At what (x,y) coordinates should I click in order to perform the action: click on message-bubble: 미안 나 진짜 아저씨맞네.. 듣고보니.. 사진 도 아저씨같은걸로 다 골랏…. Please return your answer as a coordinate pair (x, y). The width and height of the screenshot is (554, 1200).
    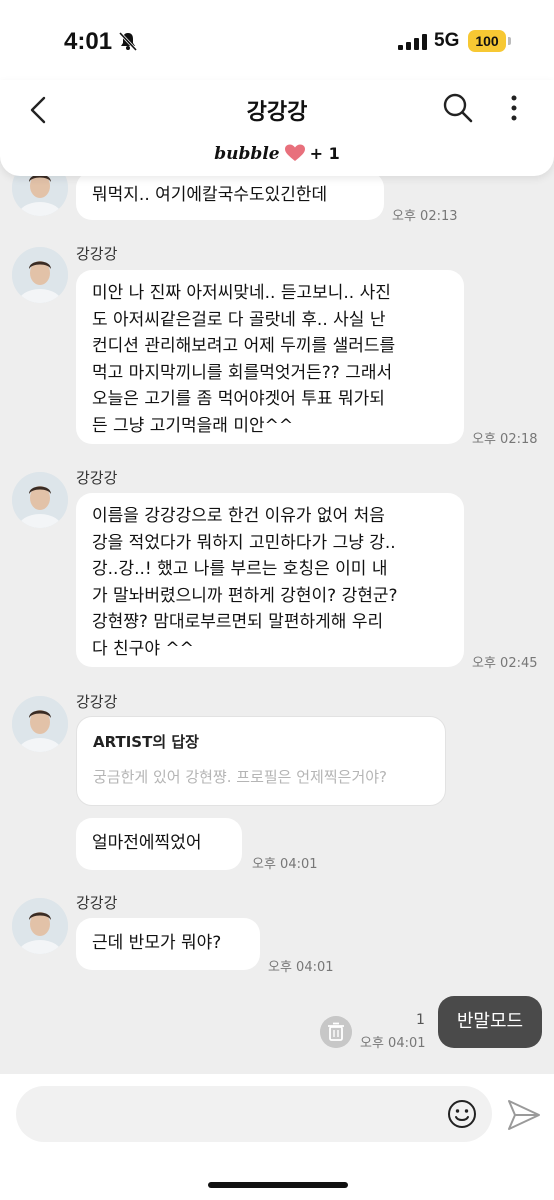
    Looking at the image, I should click on (270, 357).